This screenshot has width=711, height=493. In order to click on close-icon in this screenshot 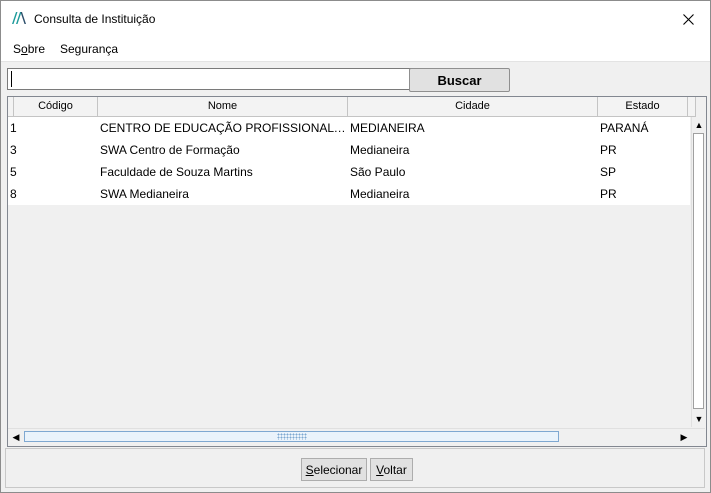, I will do `click(688, 19)`.